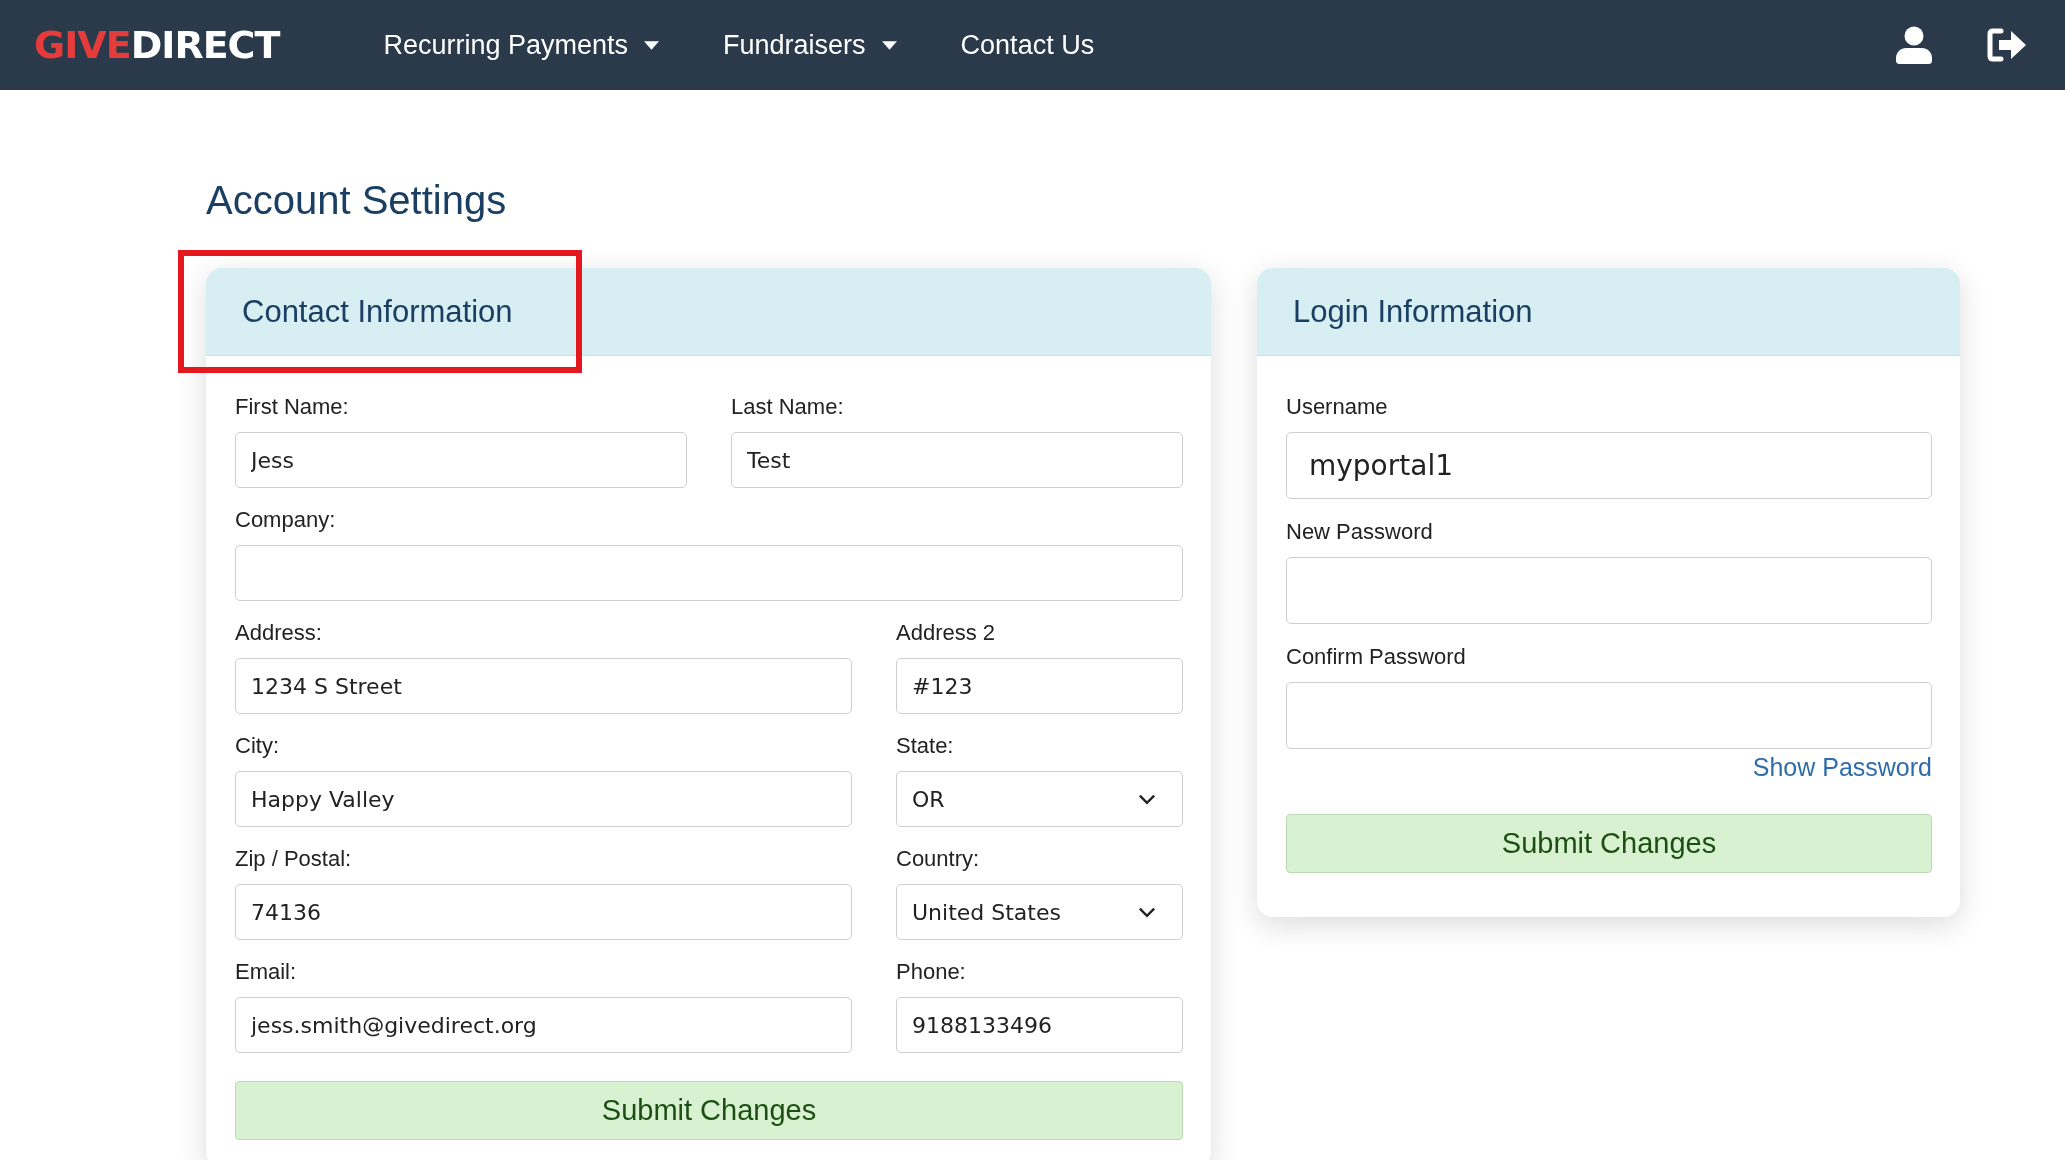 The image size is (2065, 1160). I want to click on logout-icon, so click(2007, 45).